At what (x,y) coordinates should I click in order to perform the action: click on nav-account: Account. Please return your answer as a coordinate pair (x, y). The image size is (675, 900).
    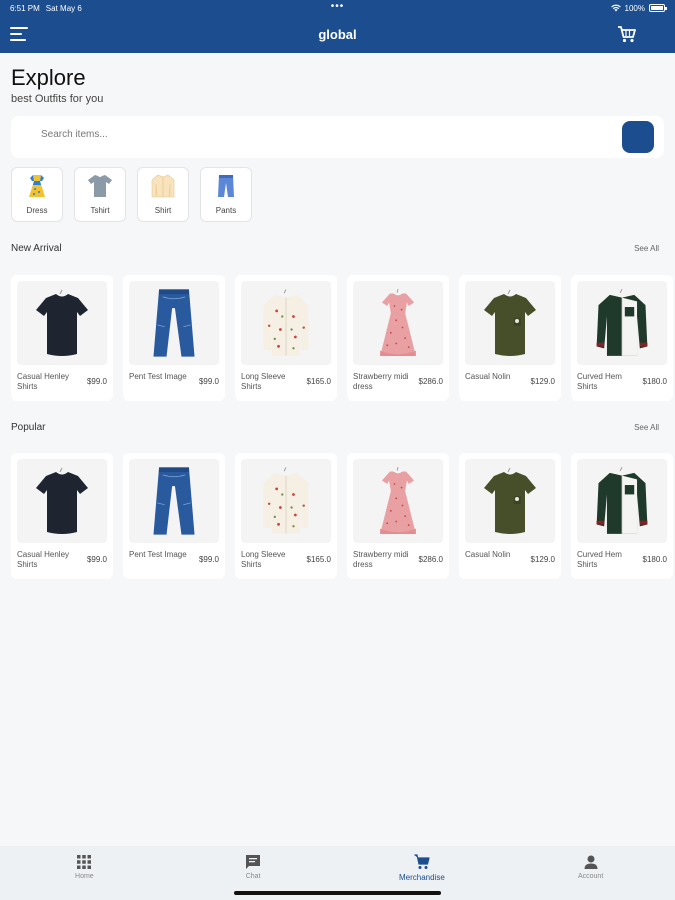
    Looking at the image, I should click on (590, 873).